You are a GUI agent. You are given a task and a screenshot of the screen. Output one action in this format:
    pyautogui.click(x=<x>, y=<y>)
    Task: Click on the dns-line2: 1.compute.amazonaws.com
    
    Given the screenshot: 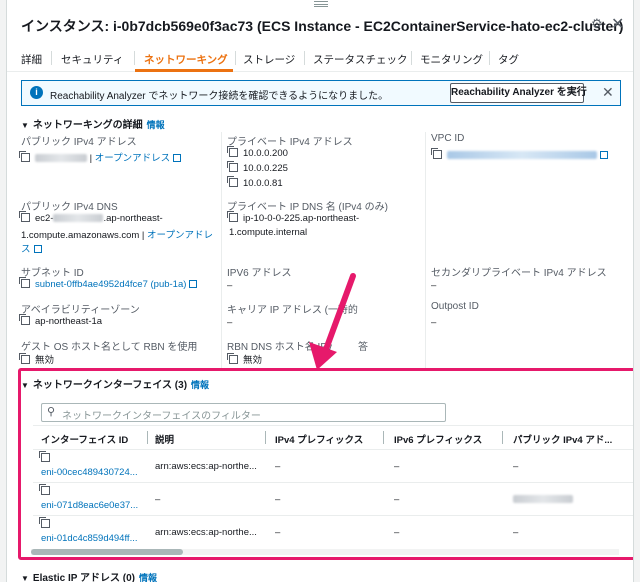 What is the action you would take?
    pyautogui.click(x=80, y=235)
    